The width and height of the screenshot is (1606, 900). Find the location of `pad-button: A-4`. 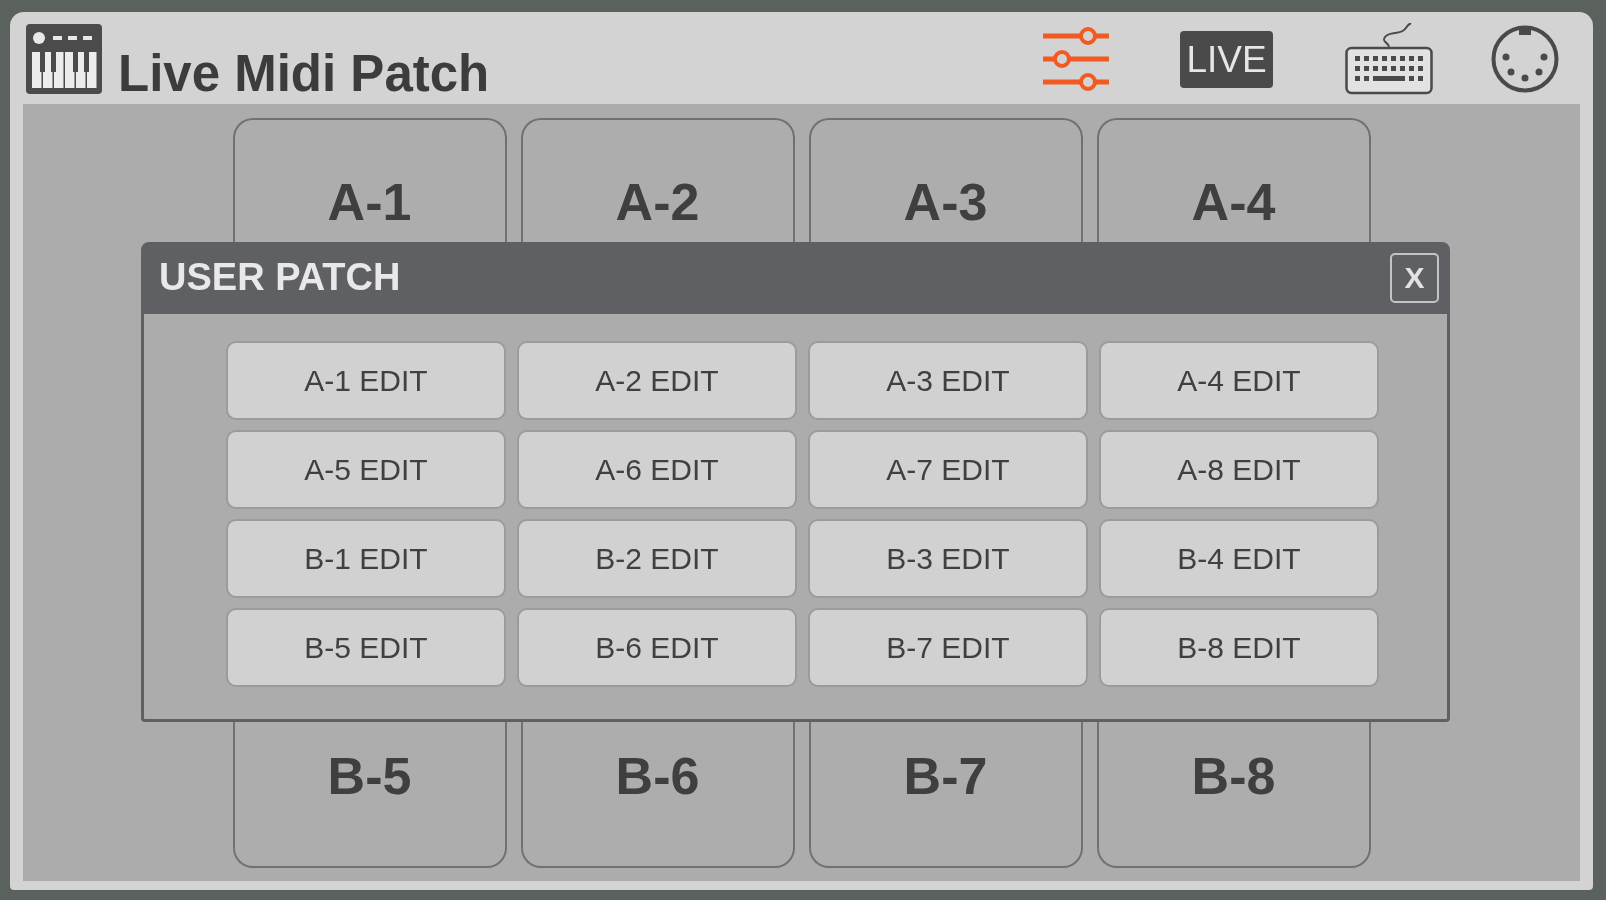

pad-button: A-4 is located at coordinates (1233, 180).